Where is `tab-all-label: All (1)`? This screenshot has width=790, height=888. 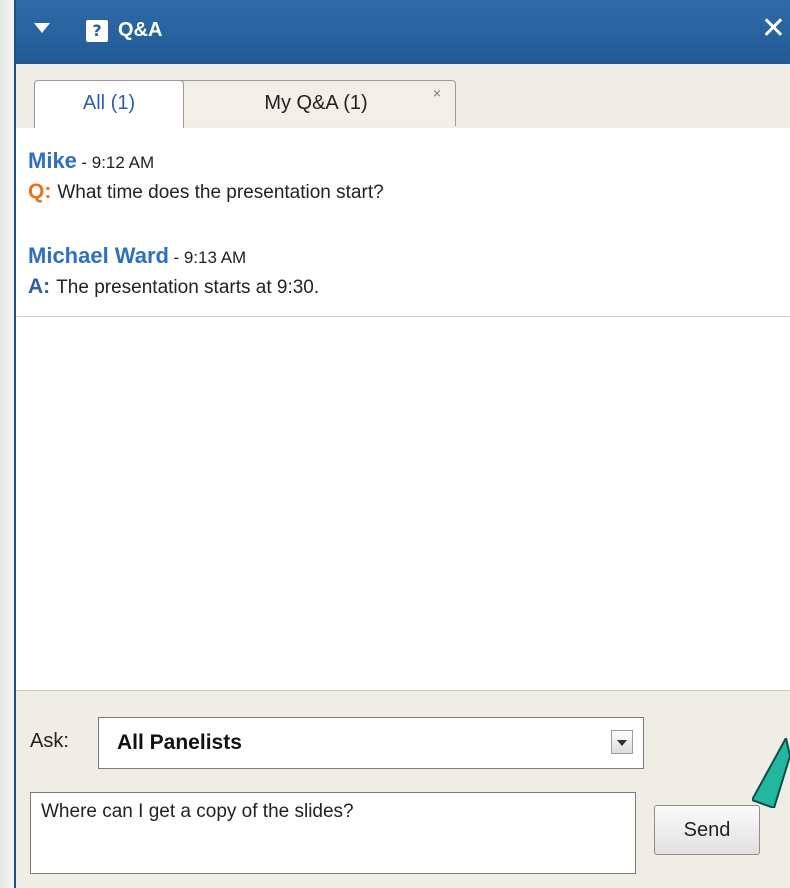
tab-all-label: All (1) is located at coordinates (109, 103).